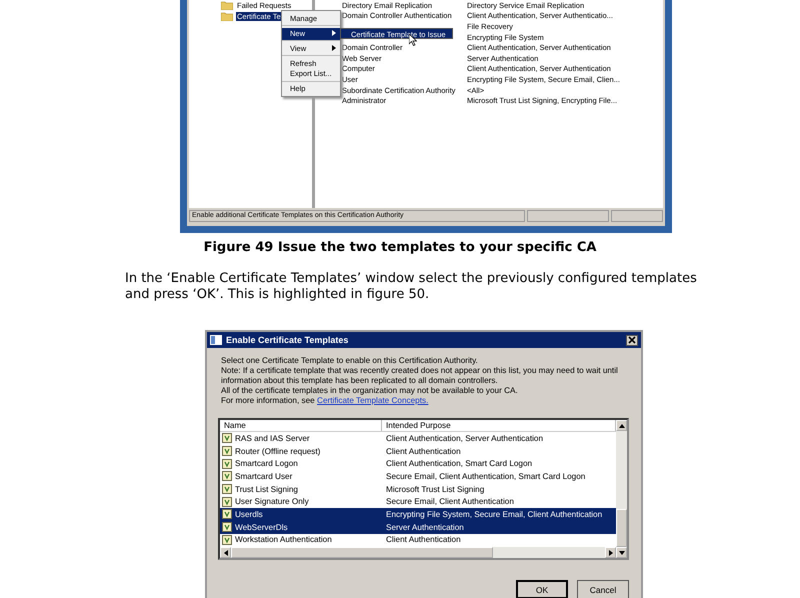  I want to click on status-panel, so click(637, 216).